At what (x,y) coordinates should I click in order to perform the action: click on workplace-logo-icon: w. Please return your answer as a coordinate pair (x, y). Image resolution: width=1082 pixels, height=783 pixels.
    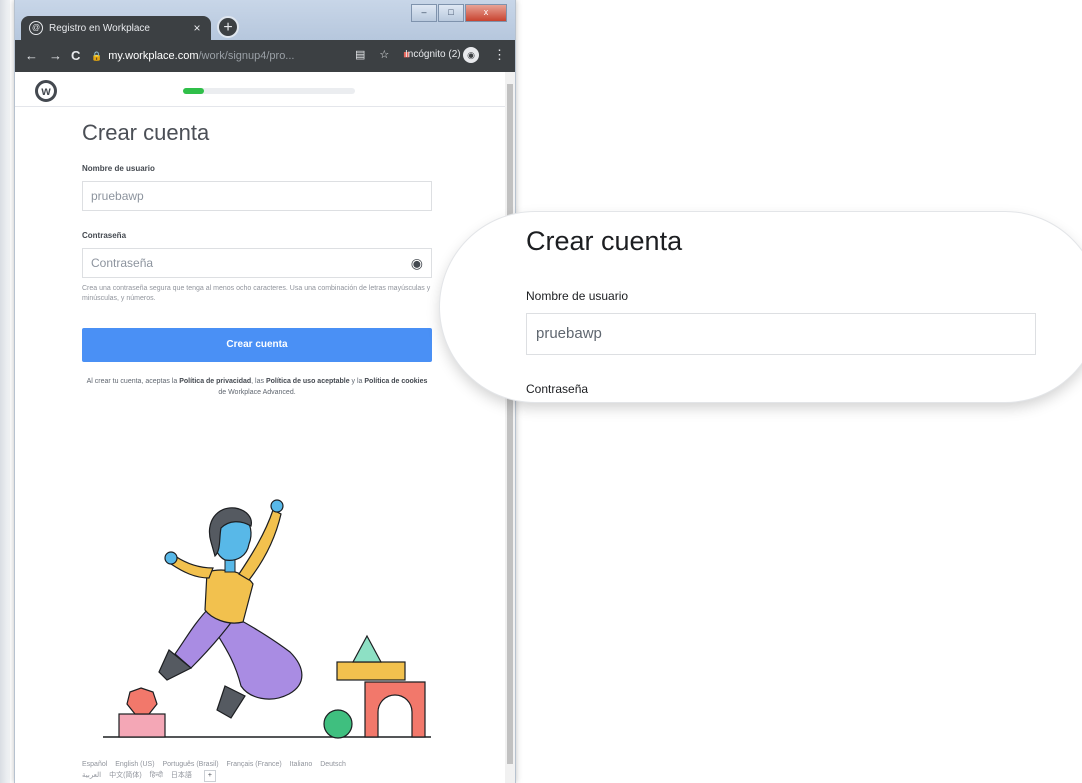
    Looking at the image, I should click on (46, 91).